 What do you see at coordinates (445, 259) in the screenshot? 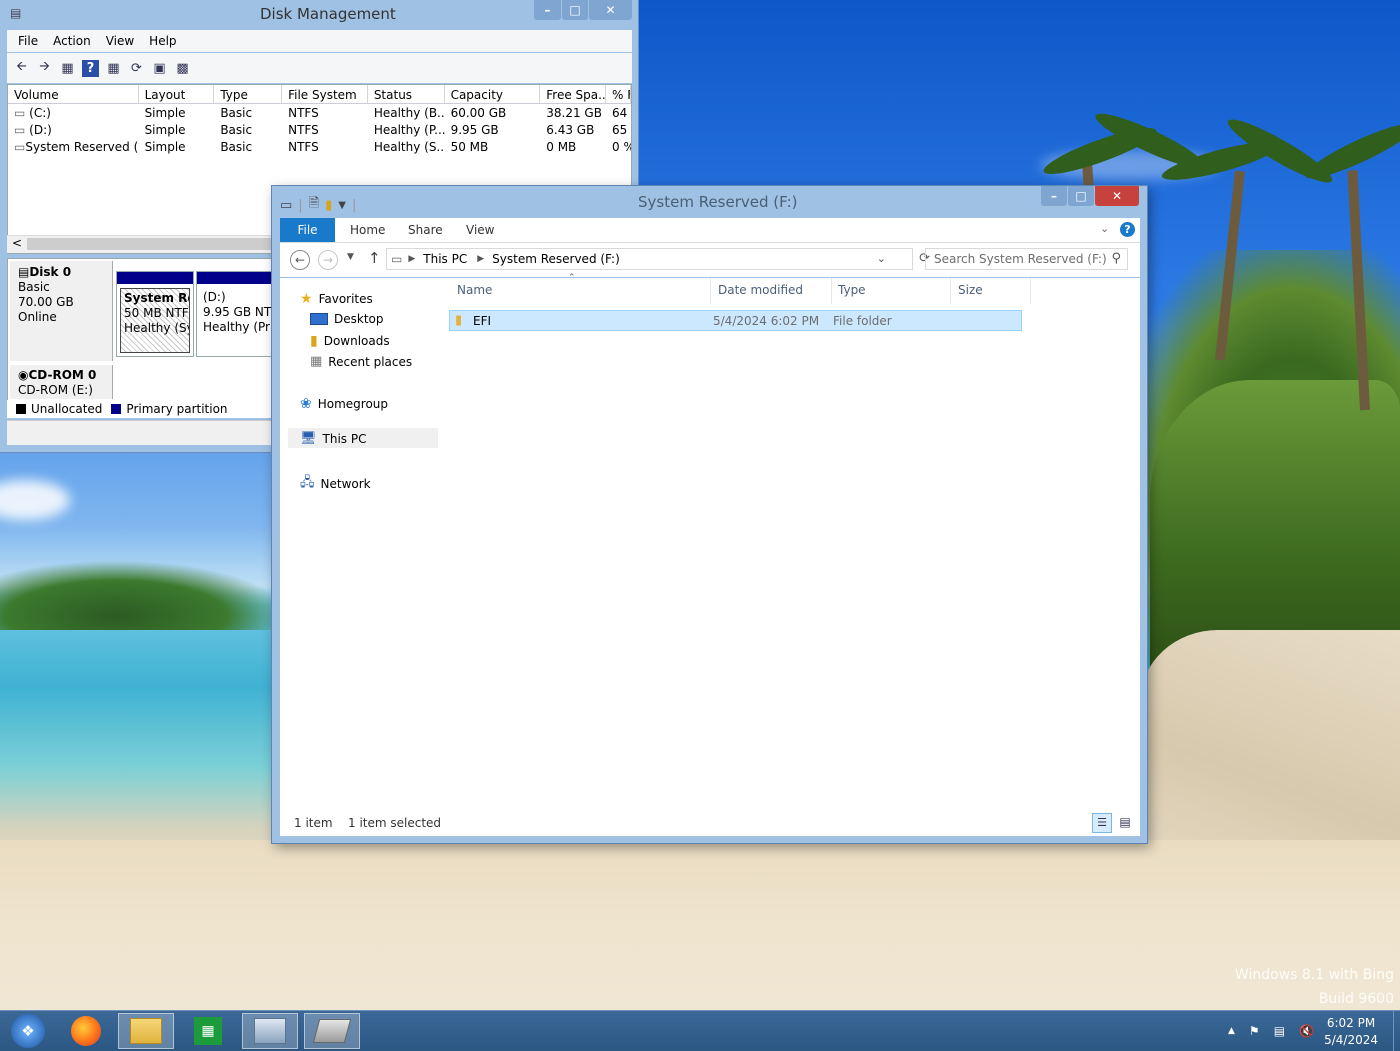
I see `breadcrumb-this-pc: This PC` at bounding box center [445, 259].